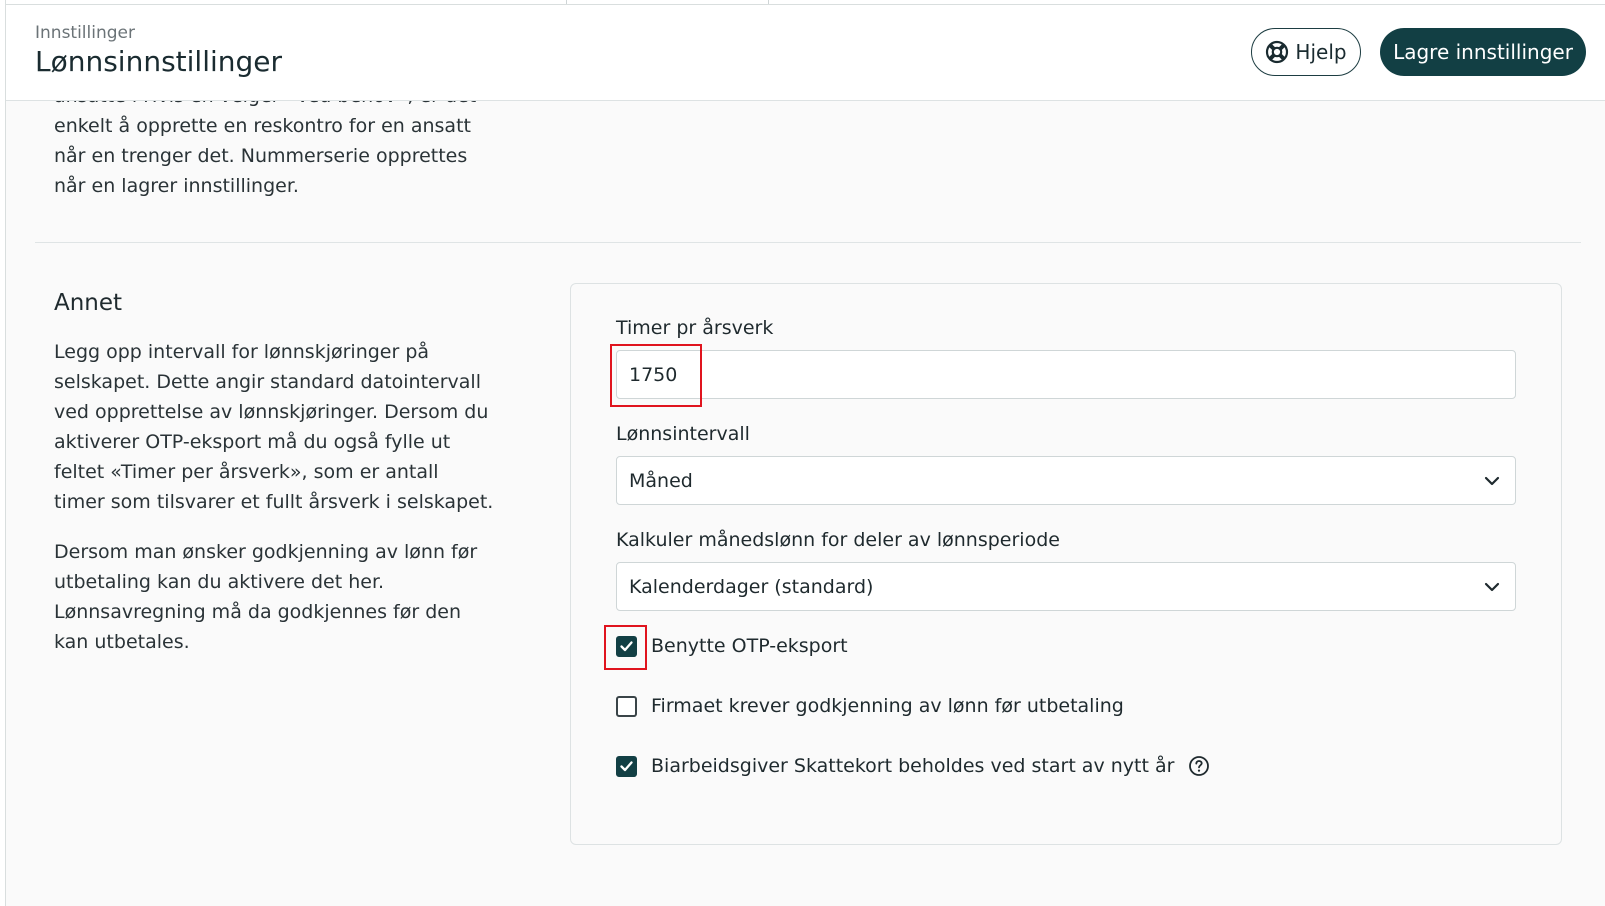  I want to click on hours-per-year-input, so click(1066, 374).